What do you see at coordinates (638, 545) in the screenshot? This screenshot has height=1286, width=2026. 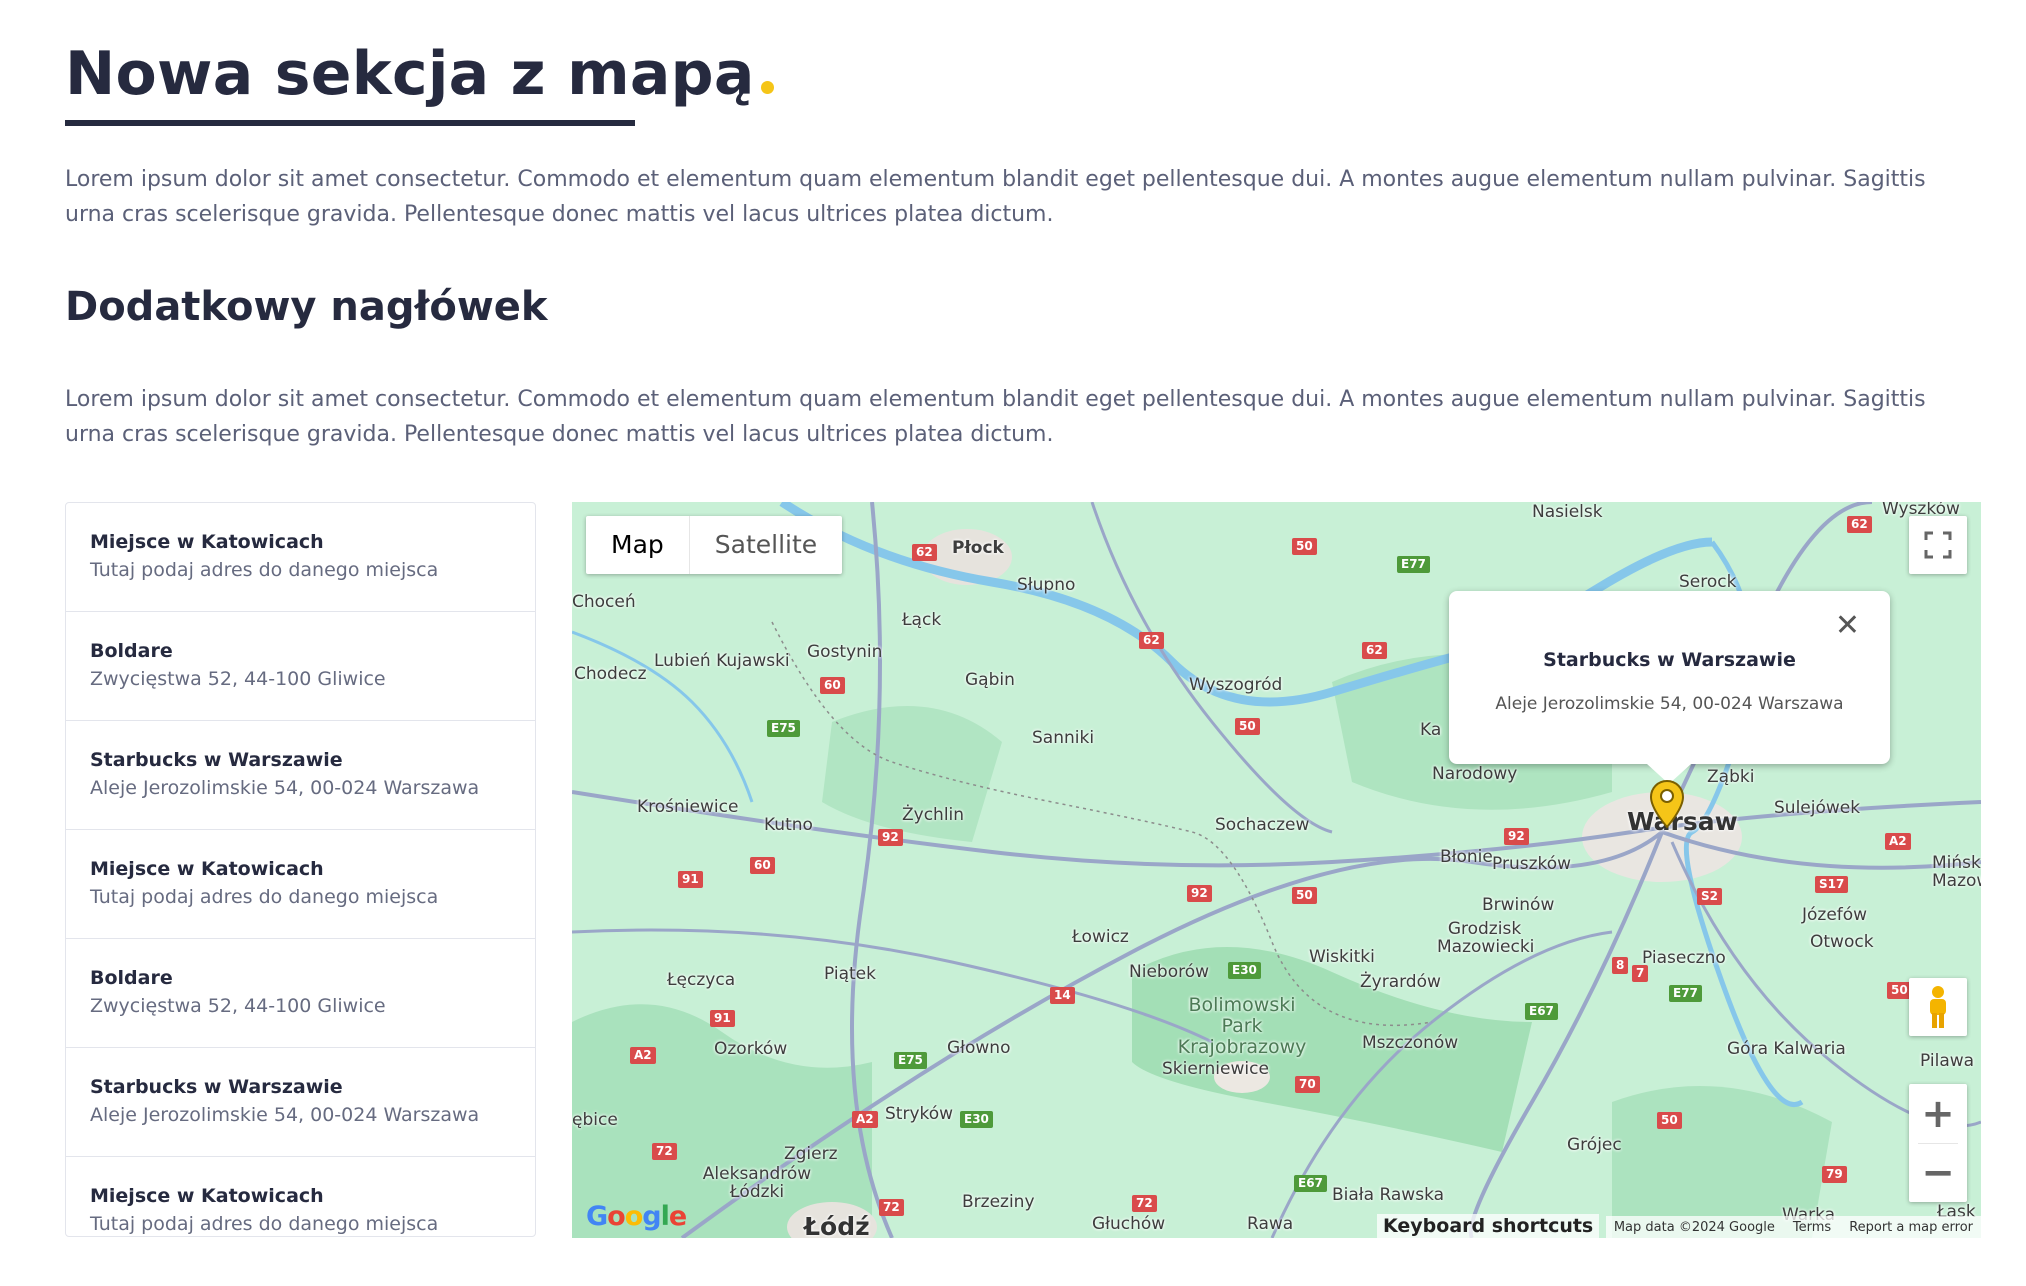 I see `map-type-map-button: Map` at bounding box center [638, 545].